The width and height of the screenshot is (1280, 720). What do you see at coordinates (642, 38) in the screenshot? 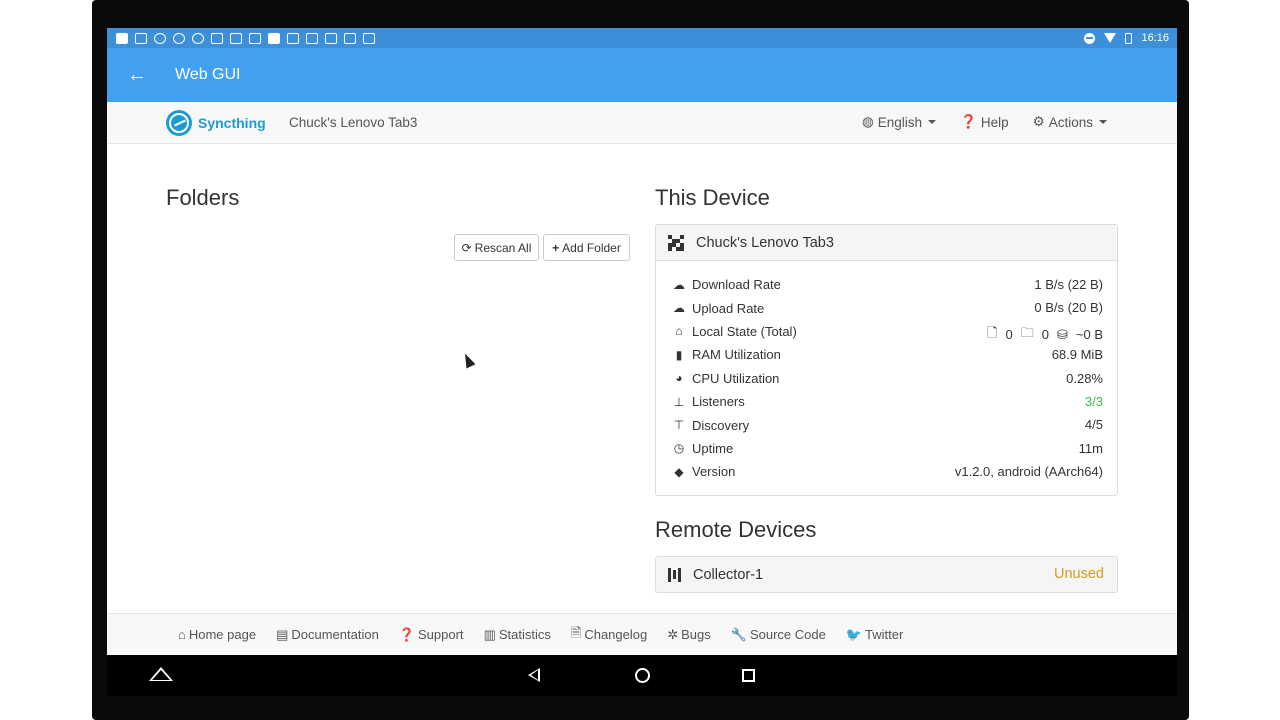
I see `status-bar: 16:16` at bounding box center [642, 38].